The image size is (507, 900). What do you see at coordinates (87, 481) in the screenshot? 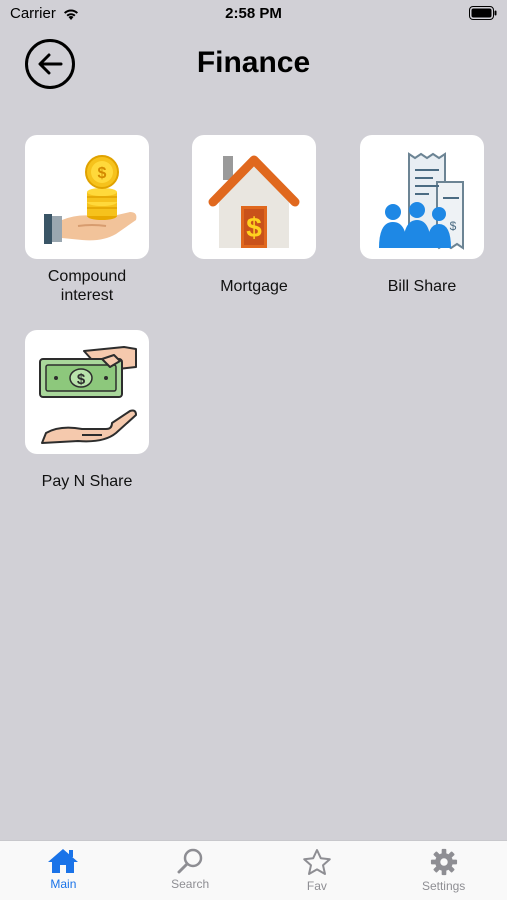
I see `tile-label: Pay N Share` at bounding box center [87, 481].